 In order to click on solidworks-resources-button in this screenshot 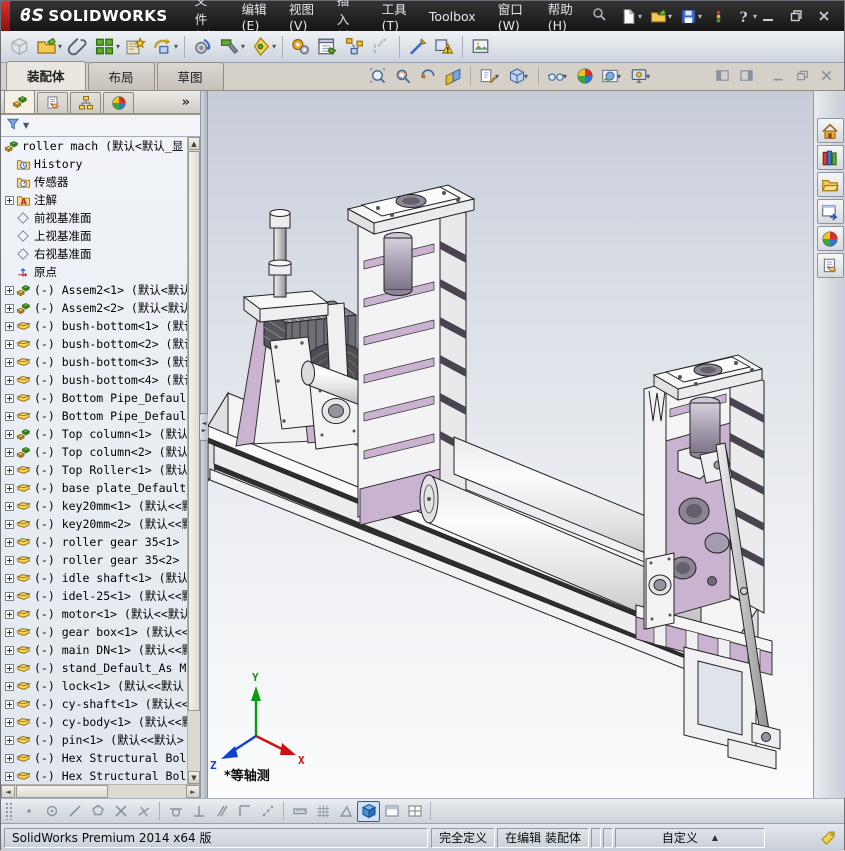, I will do `click(830, 130)`.